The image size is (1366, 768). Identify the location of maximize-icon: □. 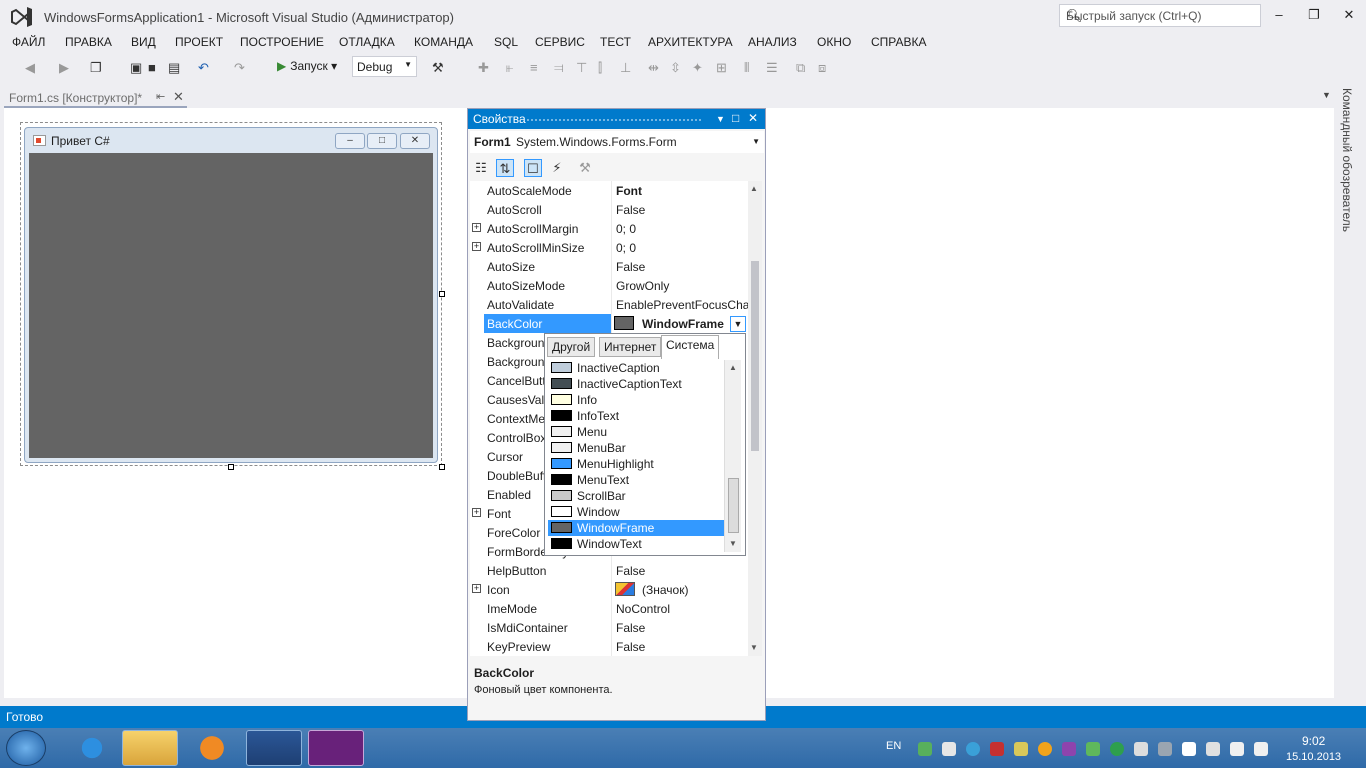
(735, 118).